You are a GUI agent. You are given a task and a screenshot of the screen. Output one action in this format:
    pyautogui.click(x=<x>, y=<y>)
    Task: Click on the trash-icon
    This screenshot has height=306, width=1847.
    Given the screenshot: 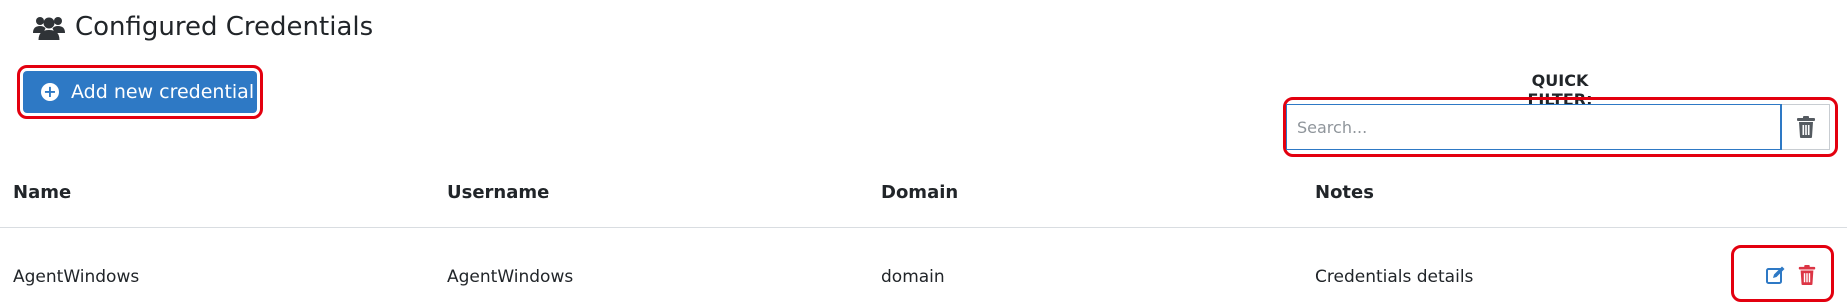 What is the action you would take?
    pyautogui.click(x=1805, y=127)
    